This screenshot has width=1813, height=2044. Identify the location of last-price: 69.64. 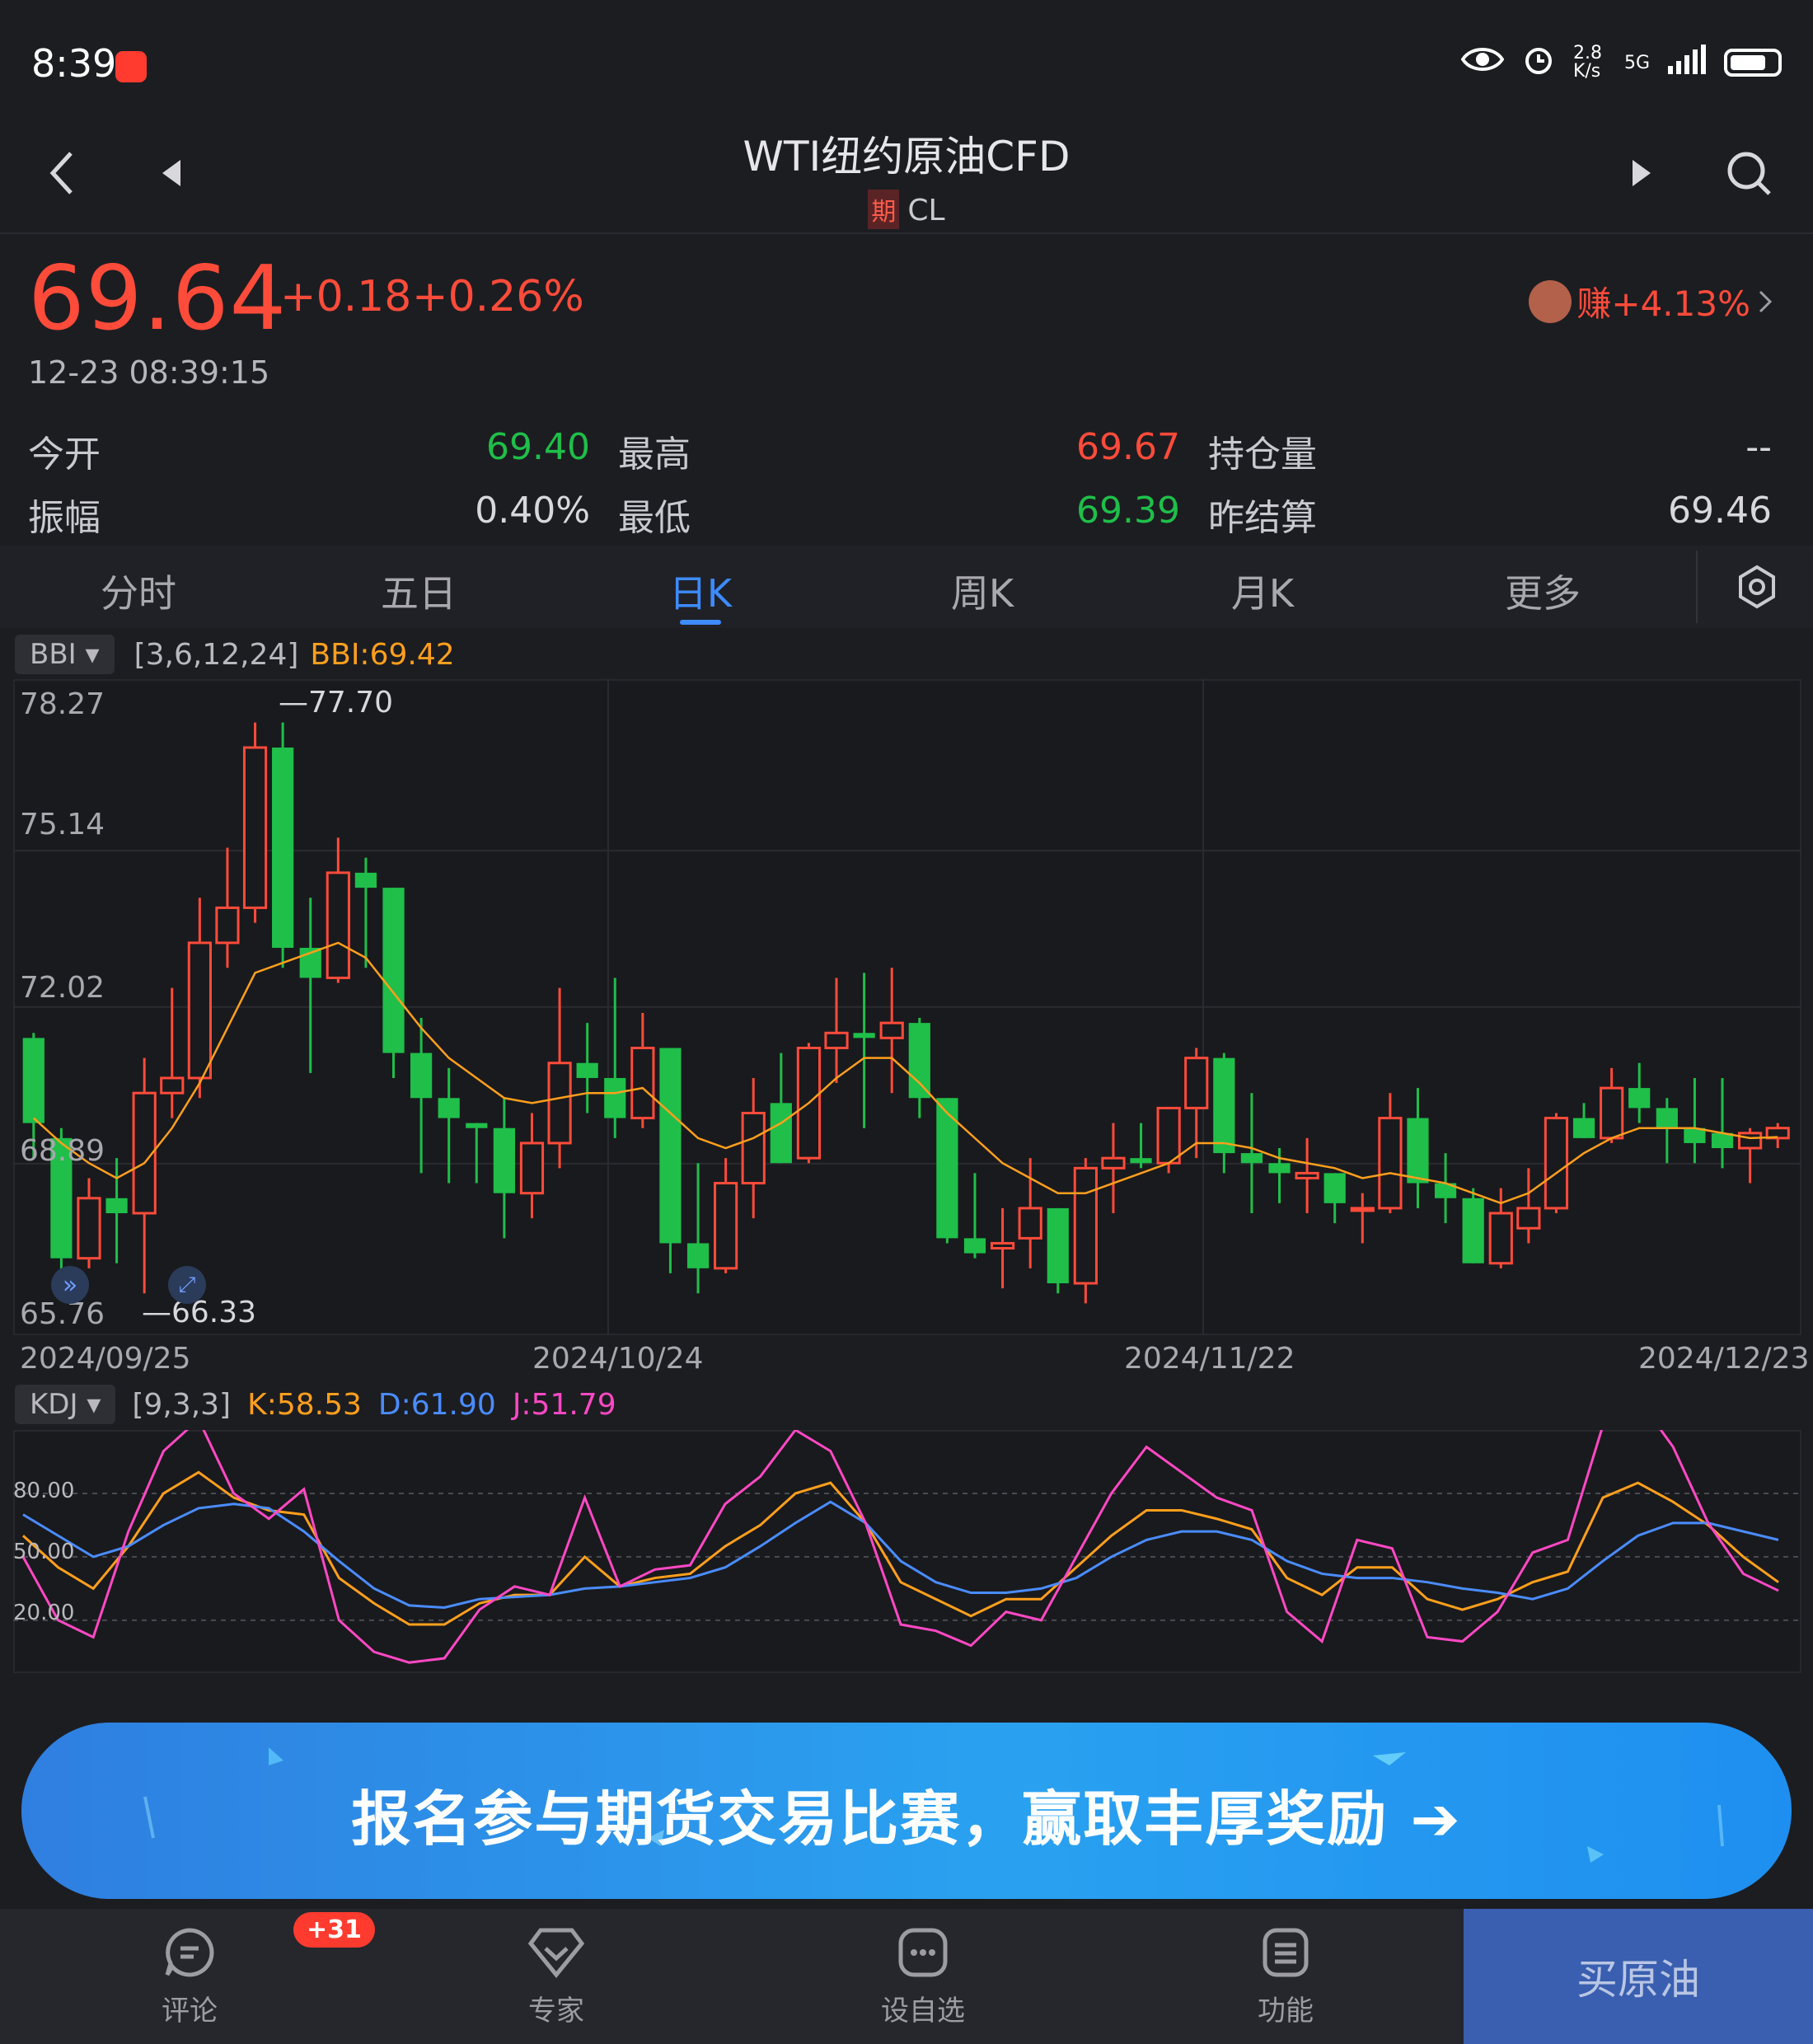
(158, 298).